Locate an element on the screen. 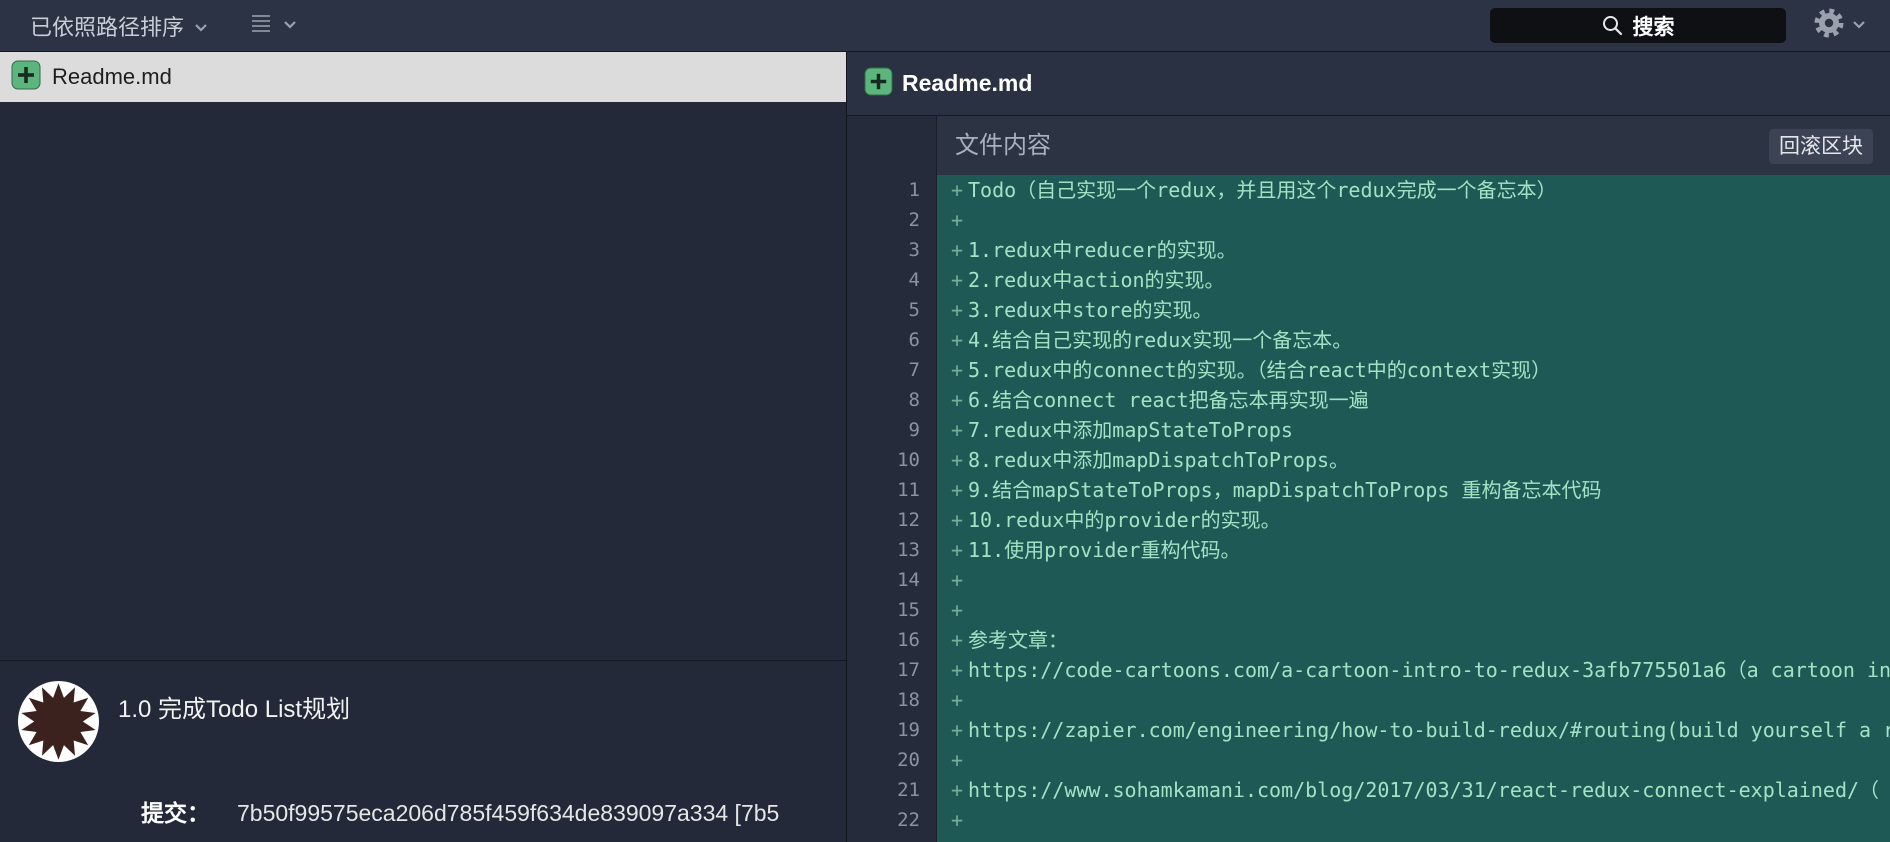 The height and width of the screenshot is (842, 1890). diff-line-content: +2.redux中action的实现。 is located at coordinates (1413, 280).